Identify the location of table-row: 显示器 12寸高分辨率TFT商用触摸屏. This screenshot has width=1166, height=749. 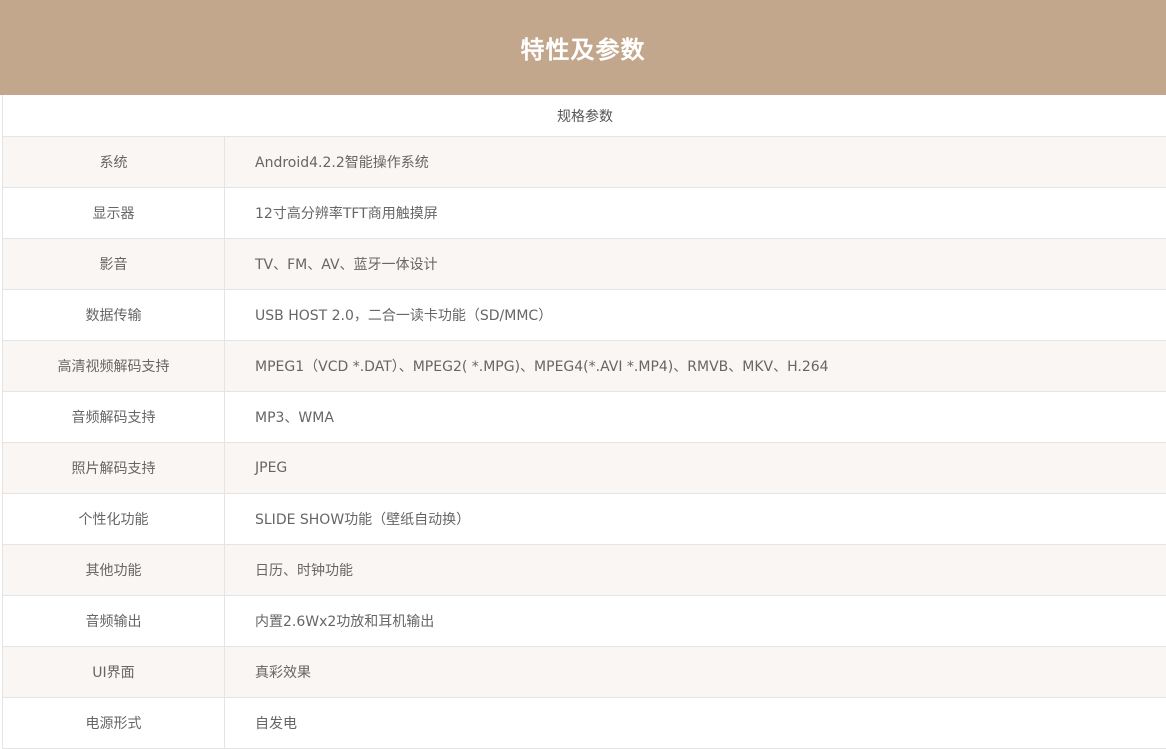
(584, 213).